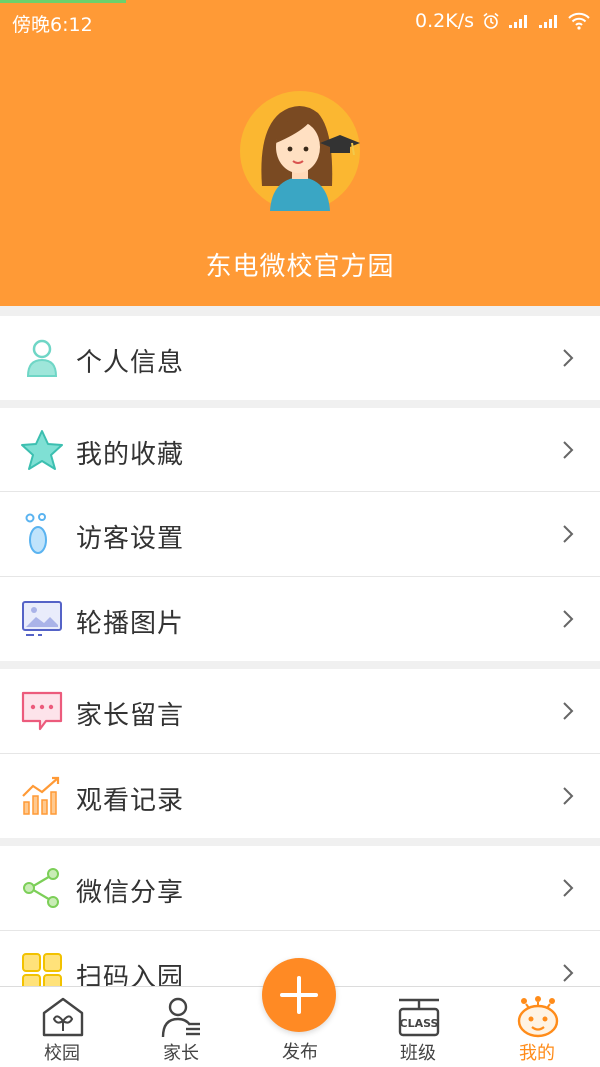  What do you see at coordinates (42, 450) in the screenshot?
I see `star-icon` at bounding box center [42, 450].